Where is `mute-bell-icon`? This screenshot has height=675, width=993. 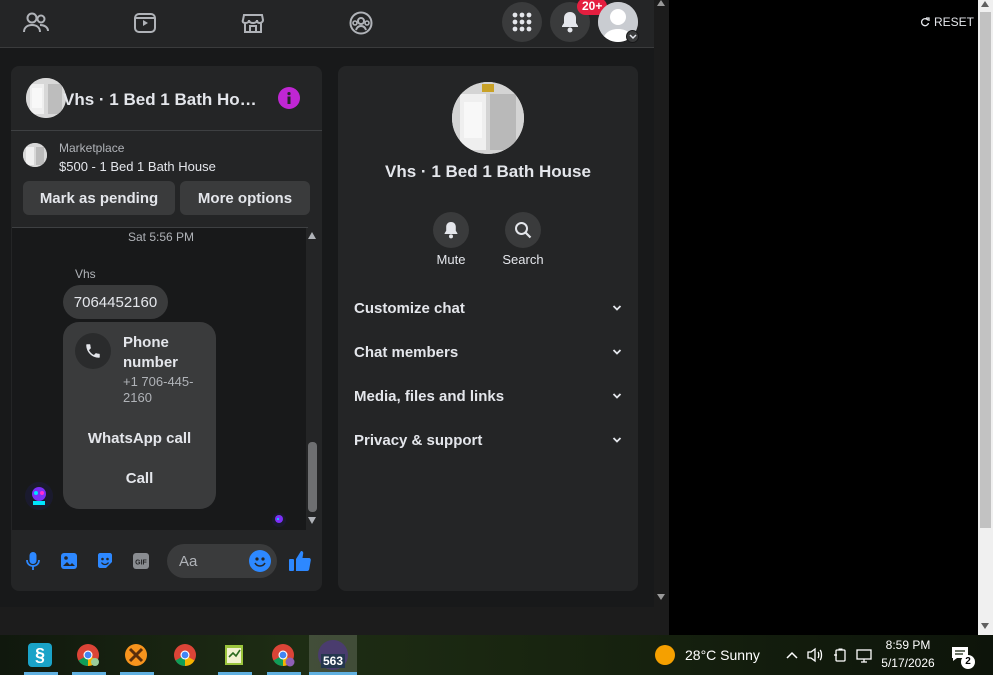
mute-bell-icon is located at coordinates (451, 230).